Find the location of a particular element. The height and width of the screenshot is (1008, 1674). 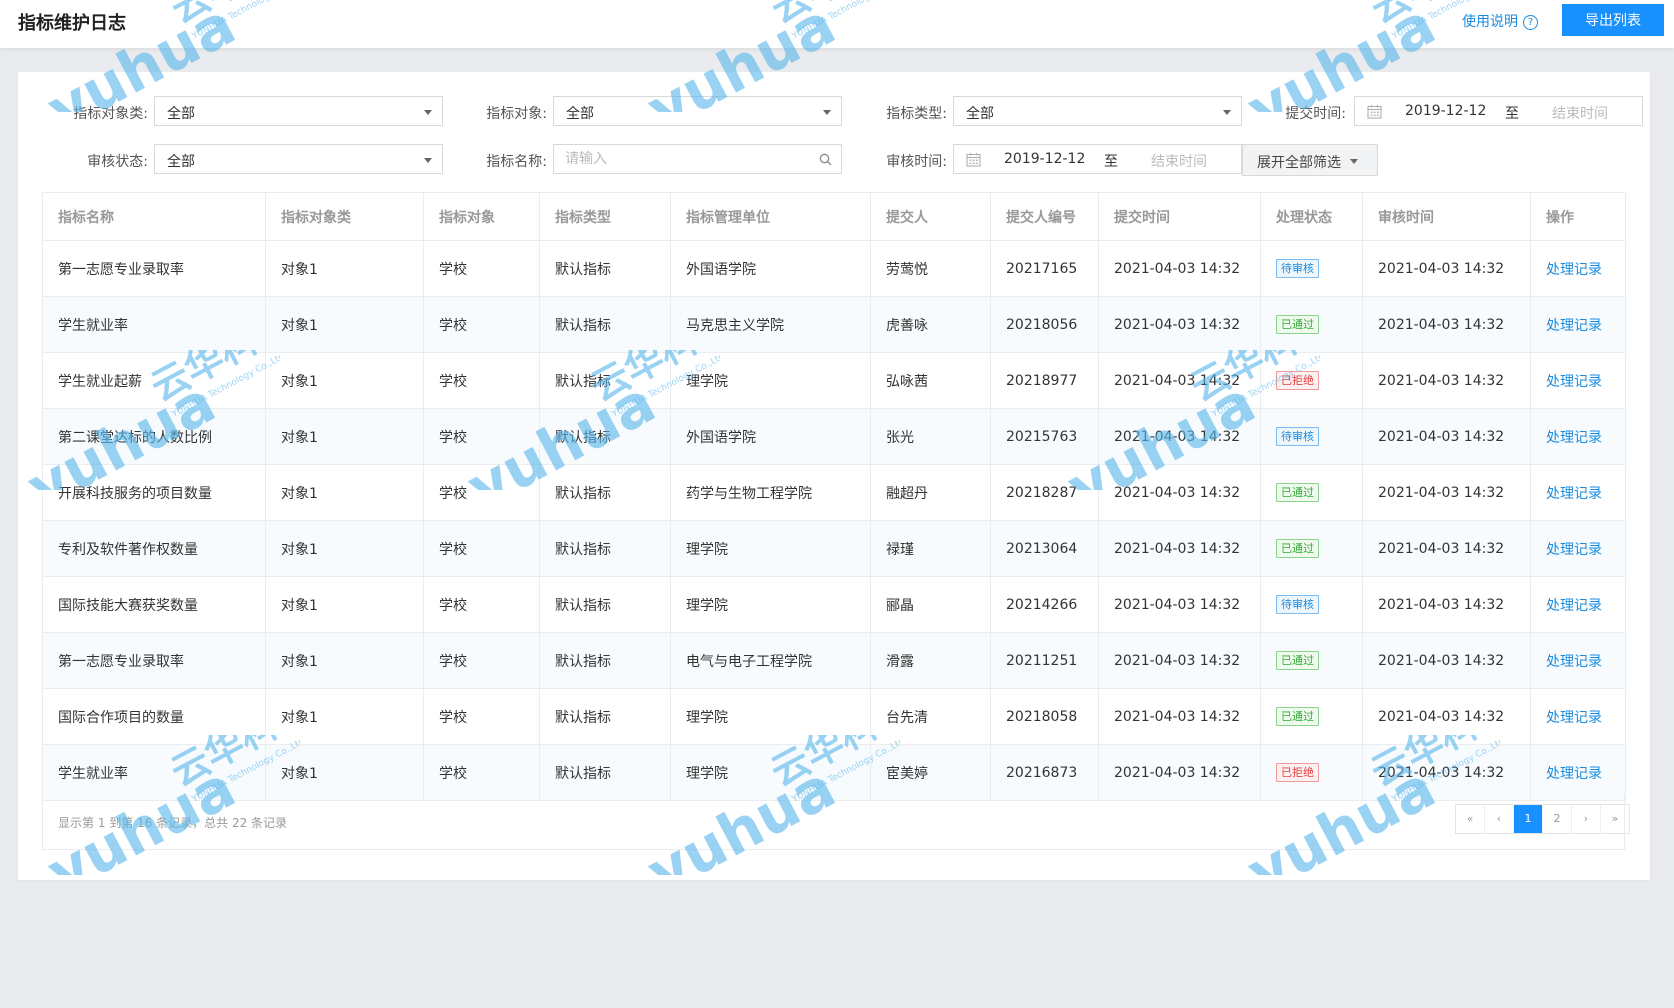

filter-submit-time-range: 2019-12-12 至 结束时间 is located at coordinates (1498, 111).